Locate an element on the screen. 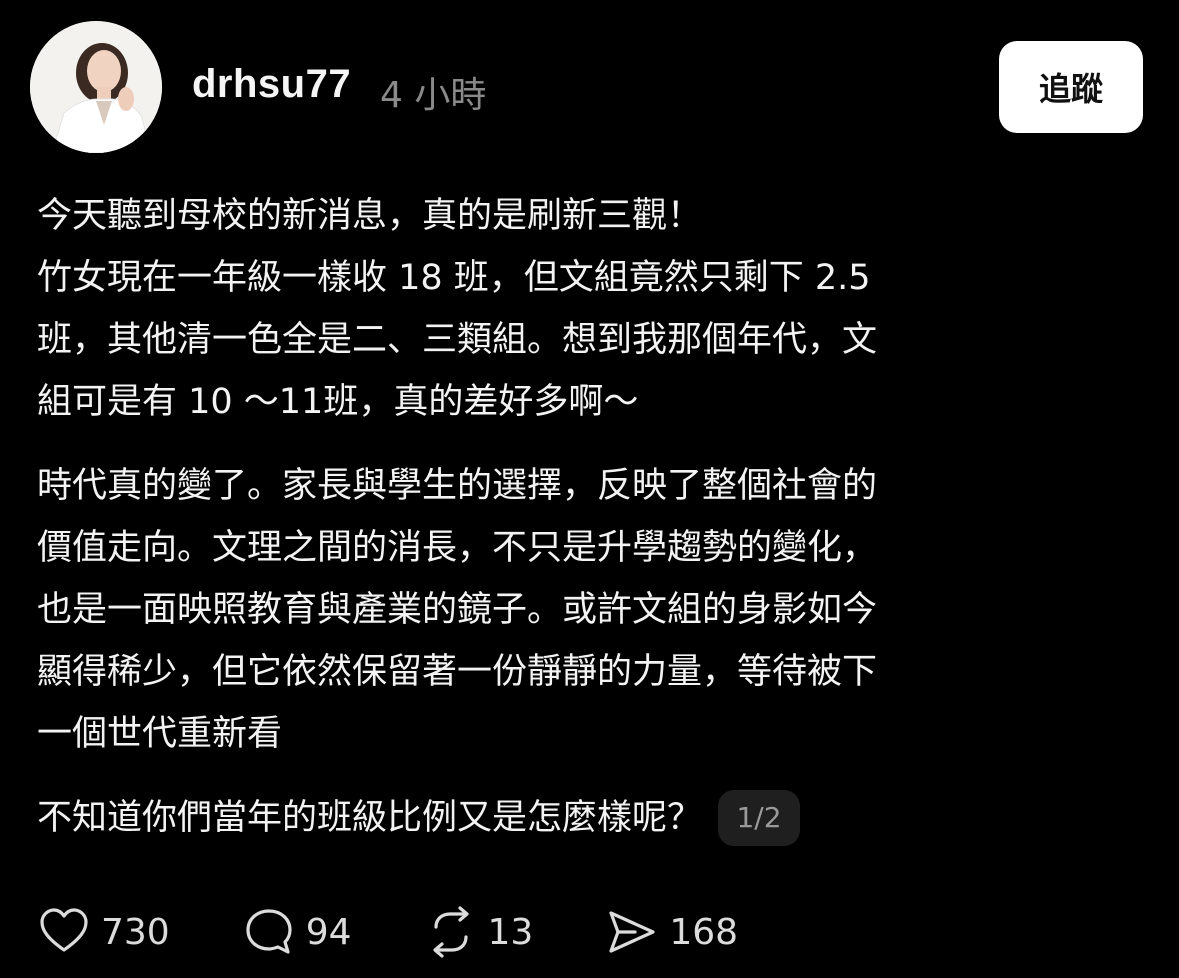  post-line: 竹女現在一年級一樣收 18 班，但文組竟然只剩下 2.5 is located at coordinates (454, 278).